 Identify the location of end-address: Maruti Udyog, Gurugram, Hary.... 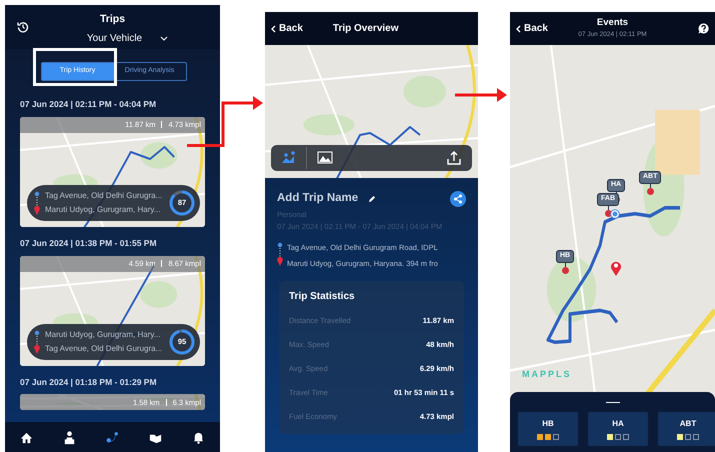
(103, 210).